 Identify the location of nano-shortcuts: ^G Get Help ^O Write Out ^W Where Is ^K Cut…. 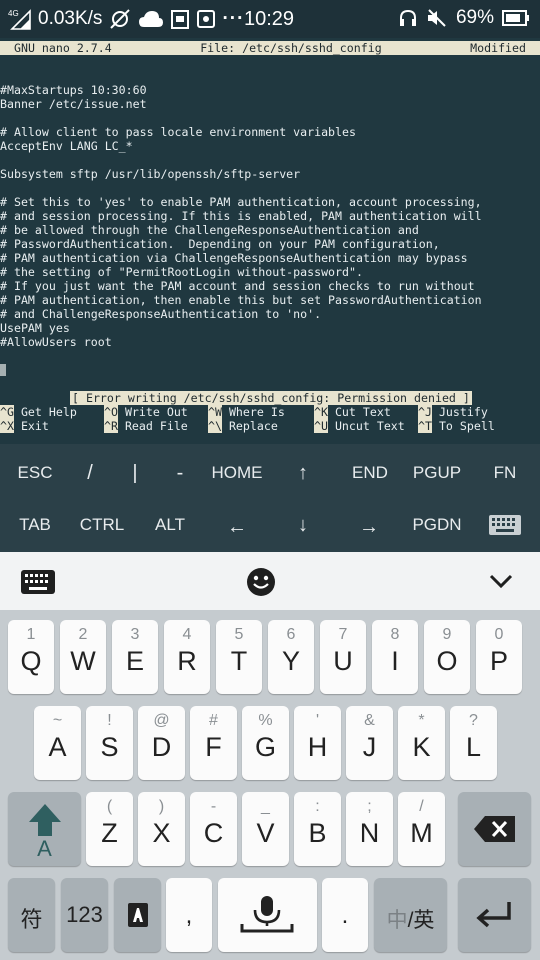
(270, 419).